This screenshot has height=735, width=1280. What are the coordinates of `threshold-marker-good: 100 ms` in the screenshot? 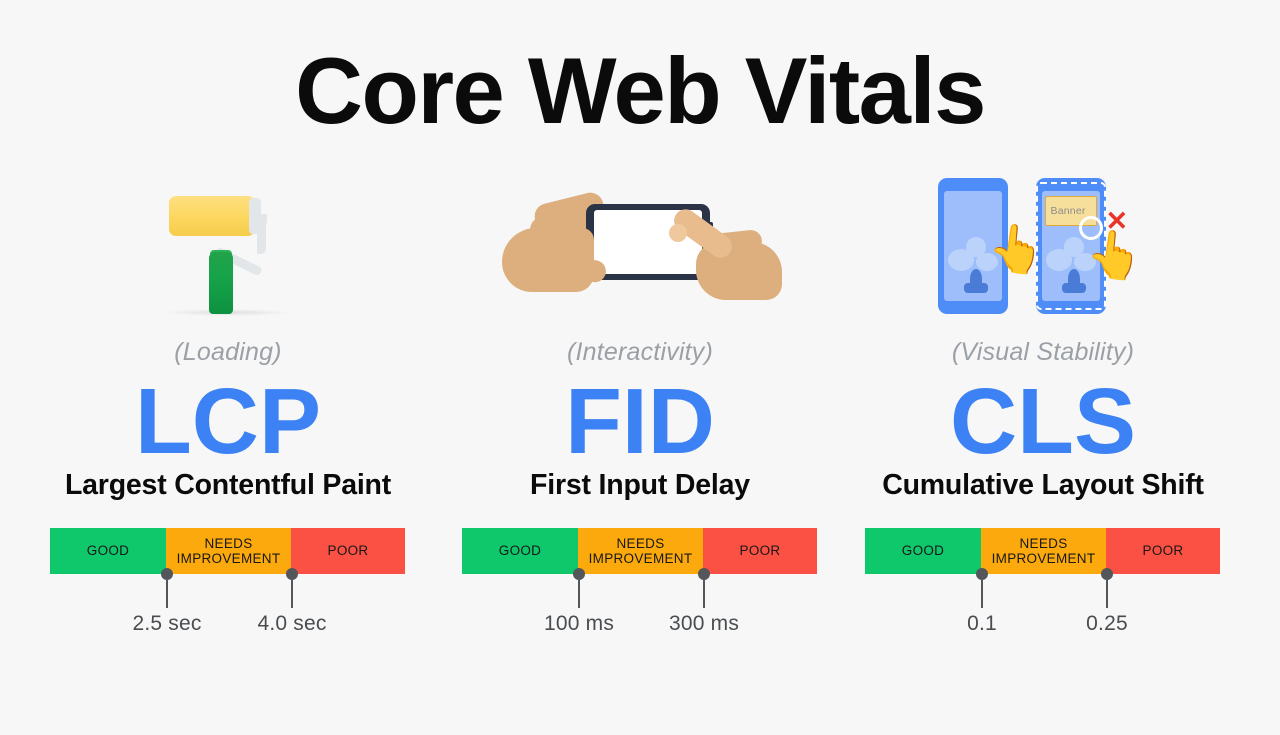 It's located at (579, 601).